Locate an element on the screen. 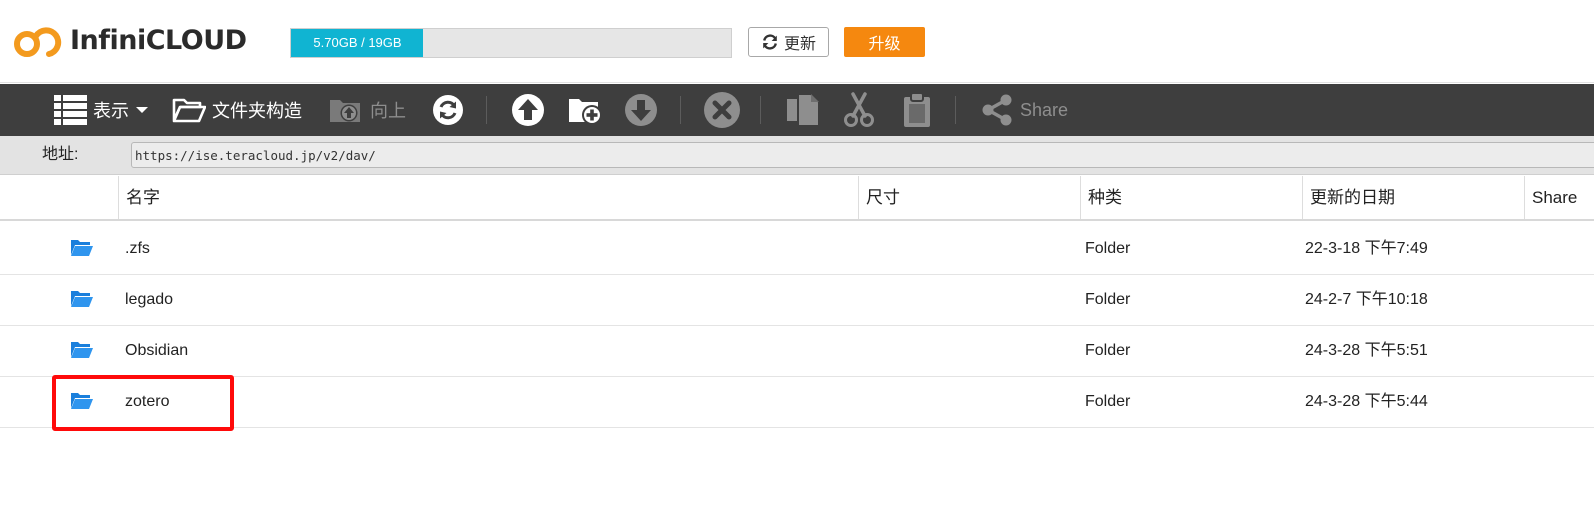 The width and height of the screenshot is (1594, 511). sync-icon is located at coordinates (448, 110).